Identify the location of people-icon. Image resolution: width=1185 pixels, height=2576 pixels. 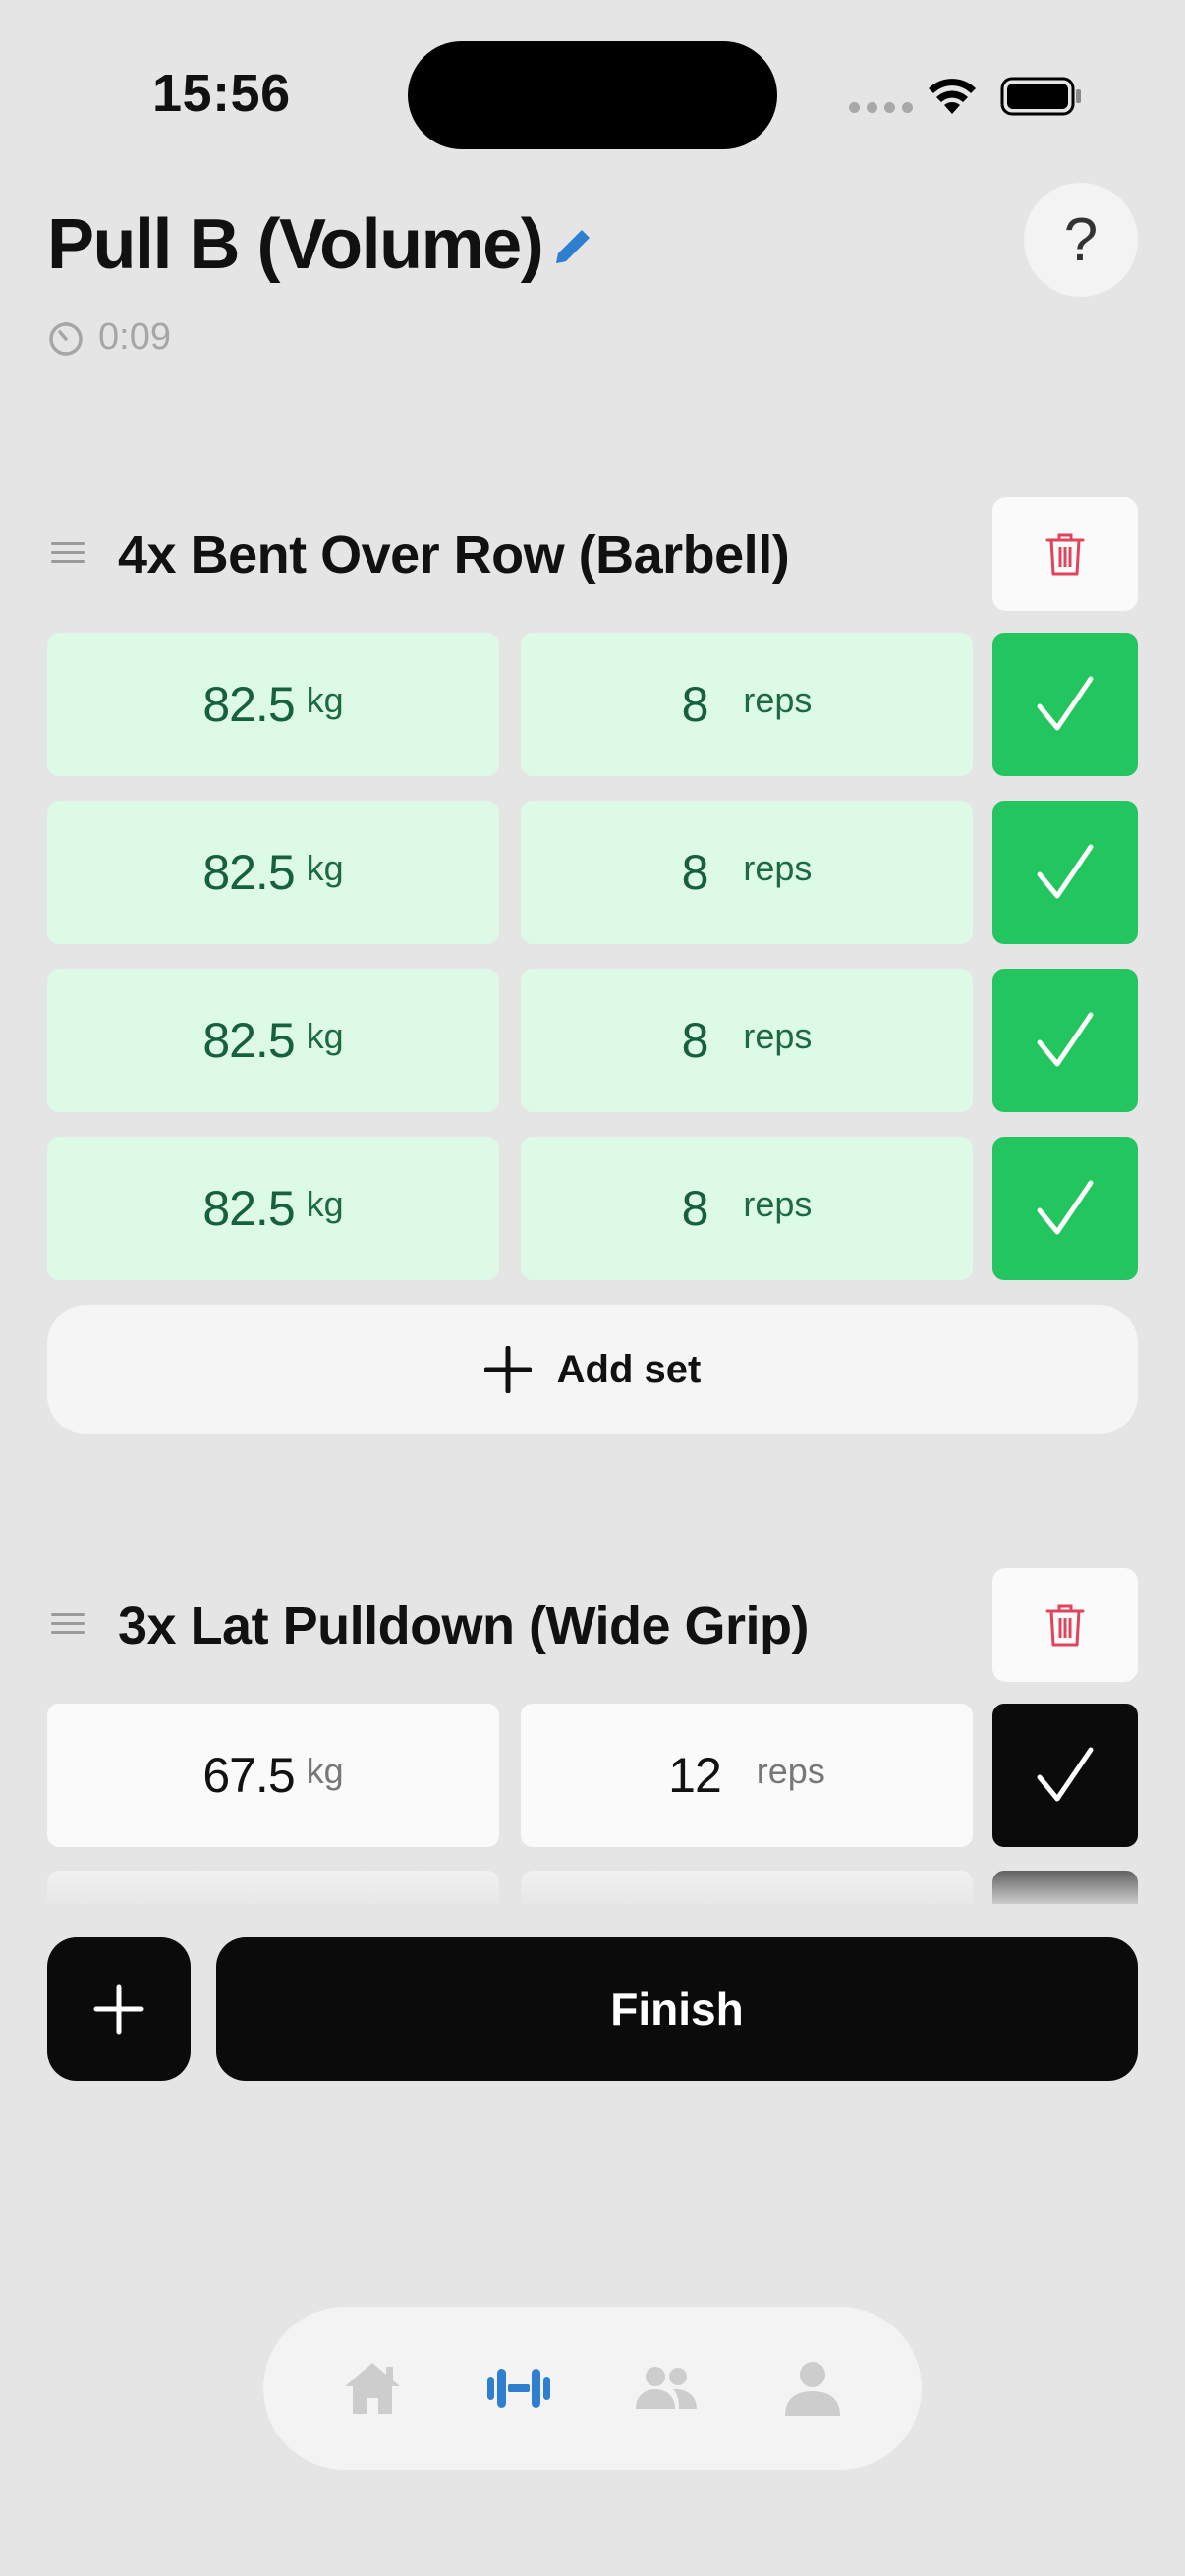
(666, 2388).